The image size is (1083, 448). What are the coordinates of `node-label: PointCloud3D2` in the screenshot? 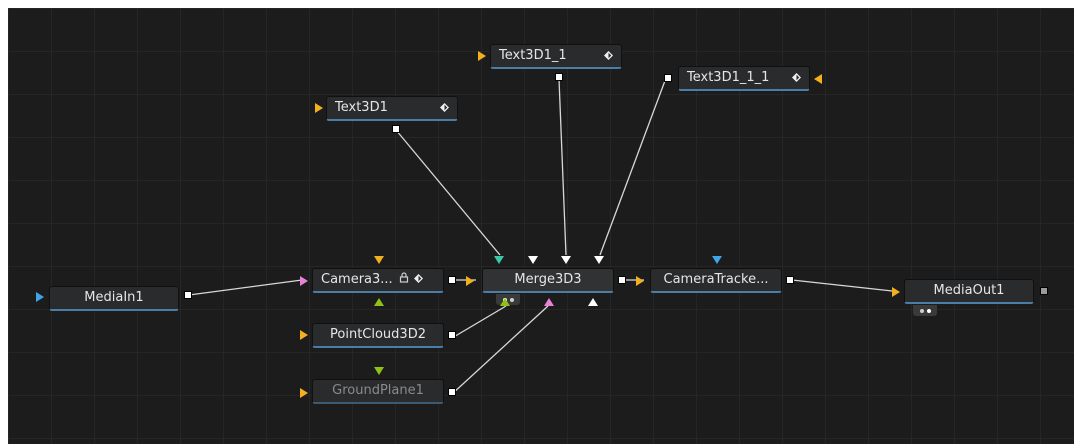 It's located at (378, 334).